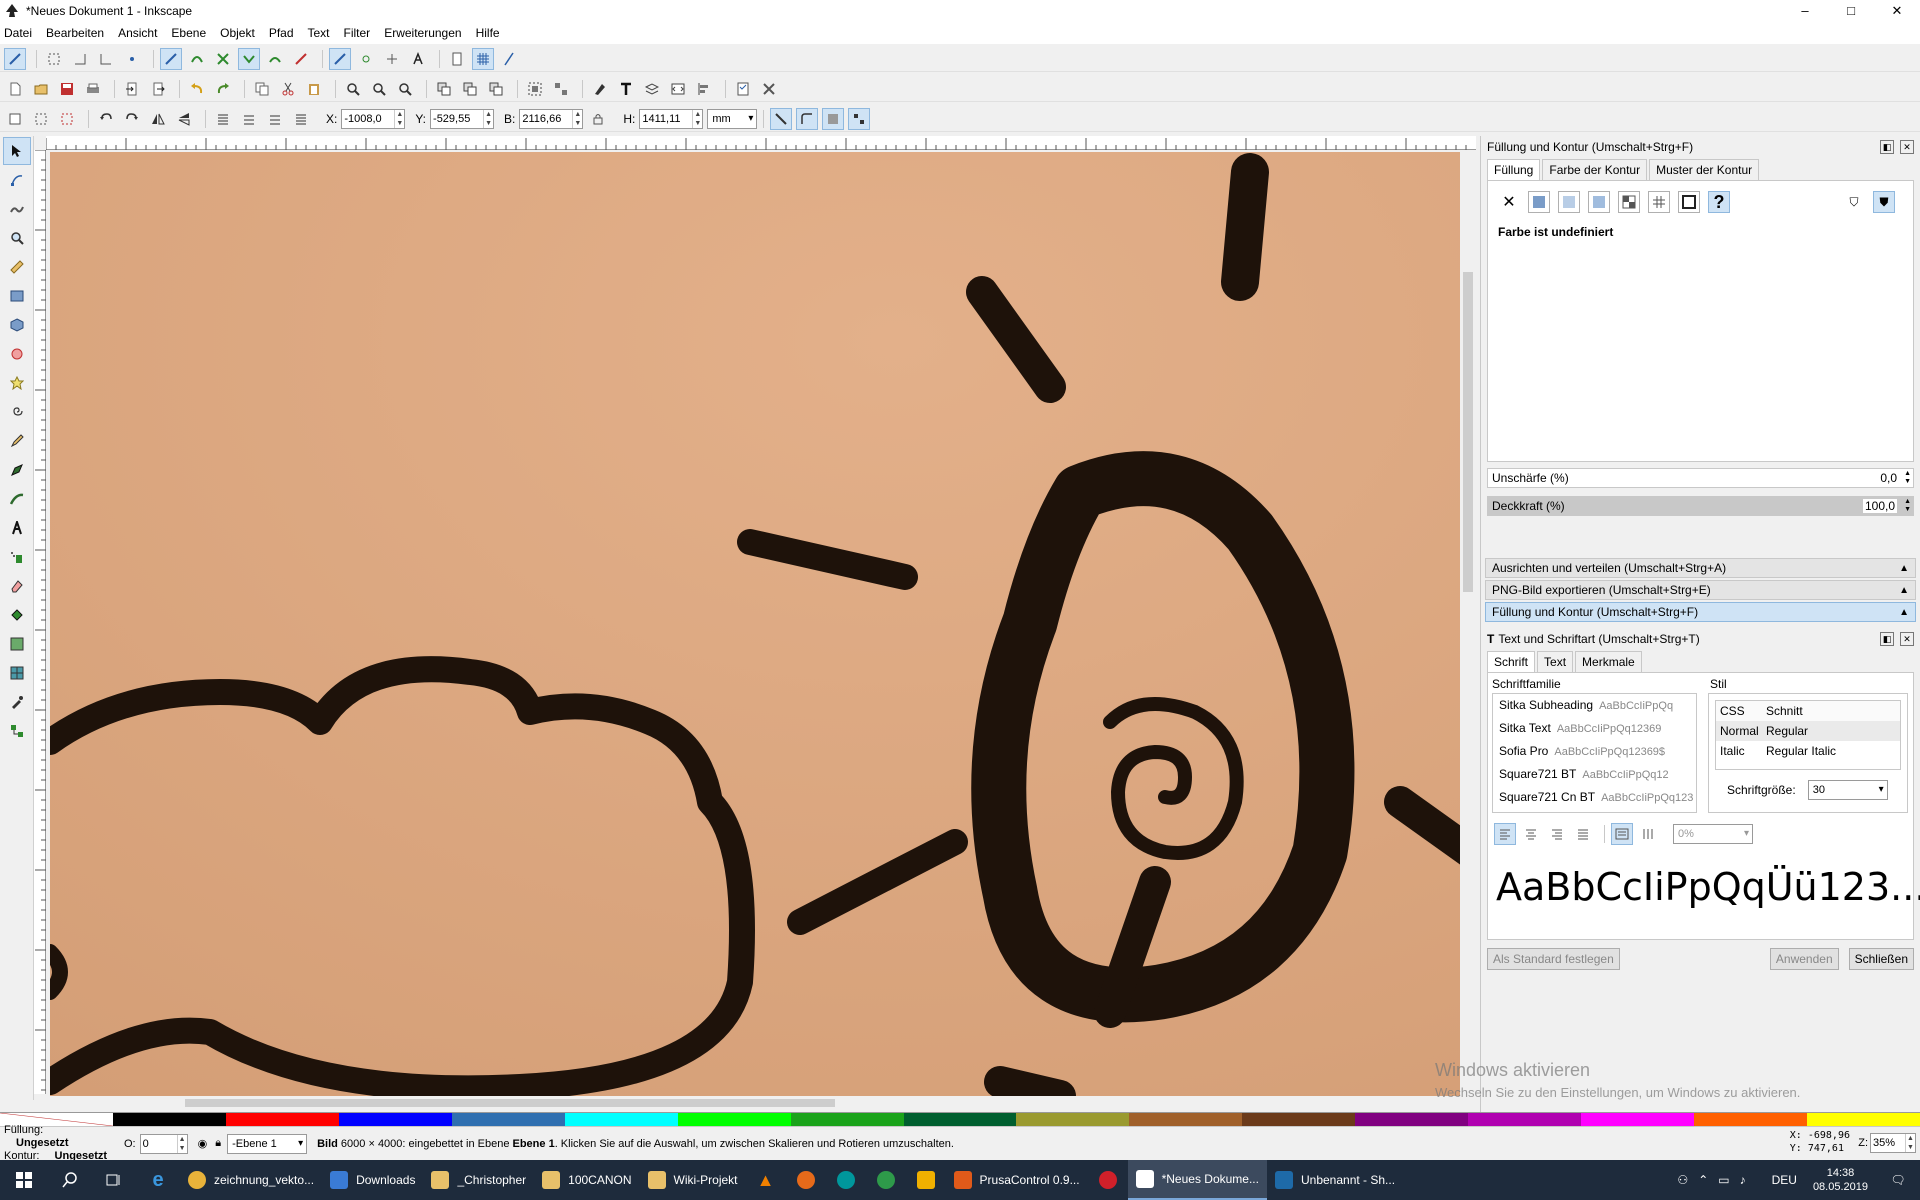 Image resolution: width=1920 pixels, height=1200 pixels. I want to click on list-item: Sitka Subheading AaBbCcIiPpQq, so click(1594, 705).